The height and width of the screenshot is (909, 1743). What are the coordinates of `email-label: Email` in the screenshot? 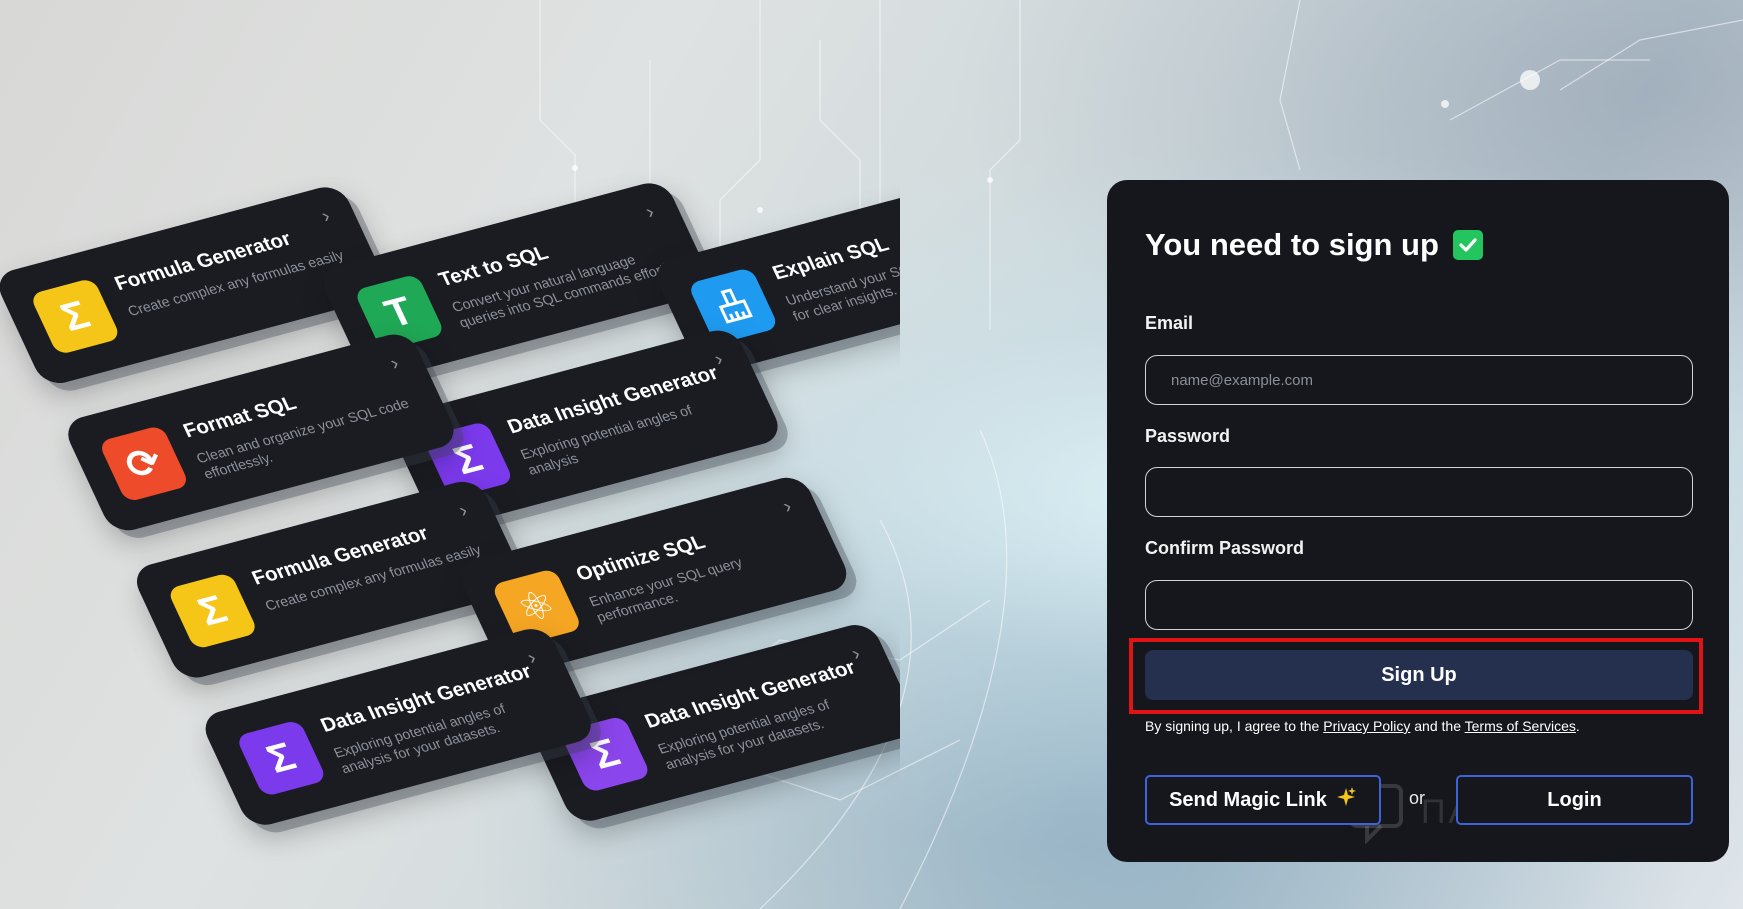 It's located at (1169, 323).